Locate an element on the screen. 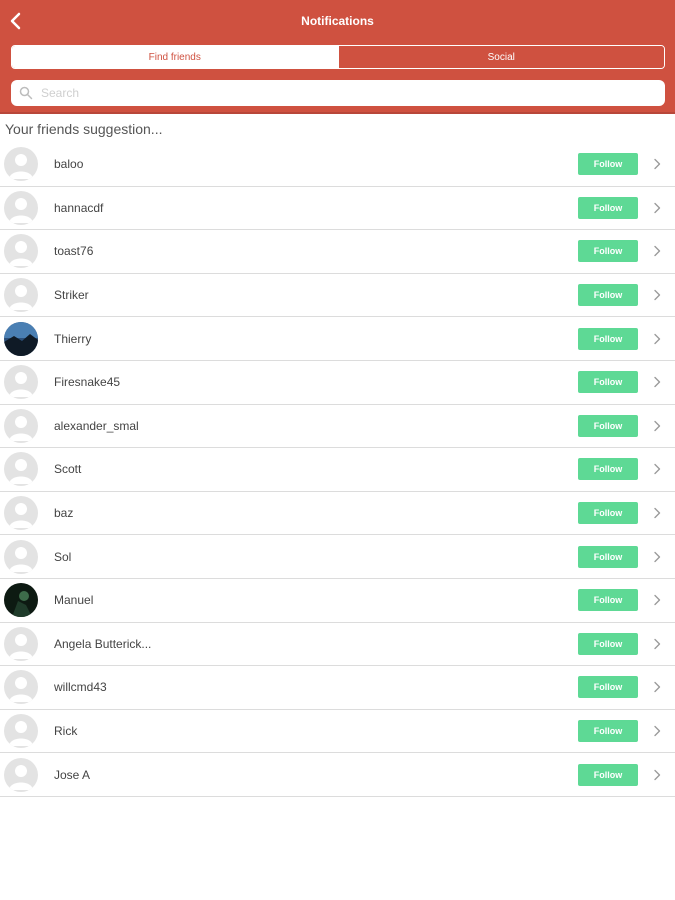 This screenshot has height=900, width=675. list-item: Angela Butterick... Follow is located at coordinates (337, 645).